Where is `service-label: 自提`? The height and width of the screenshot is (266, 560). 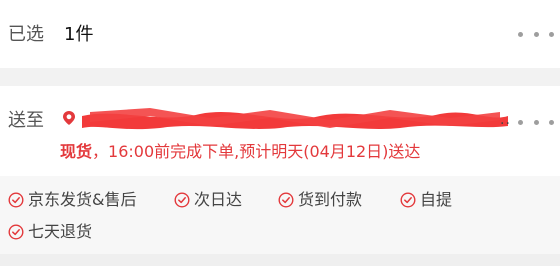 service-label: 自提 is located at coordinates (436, 199).